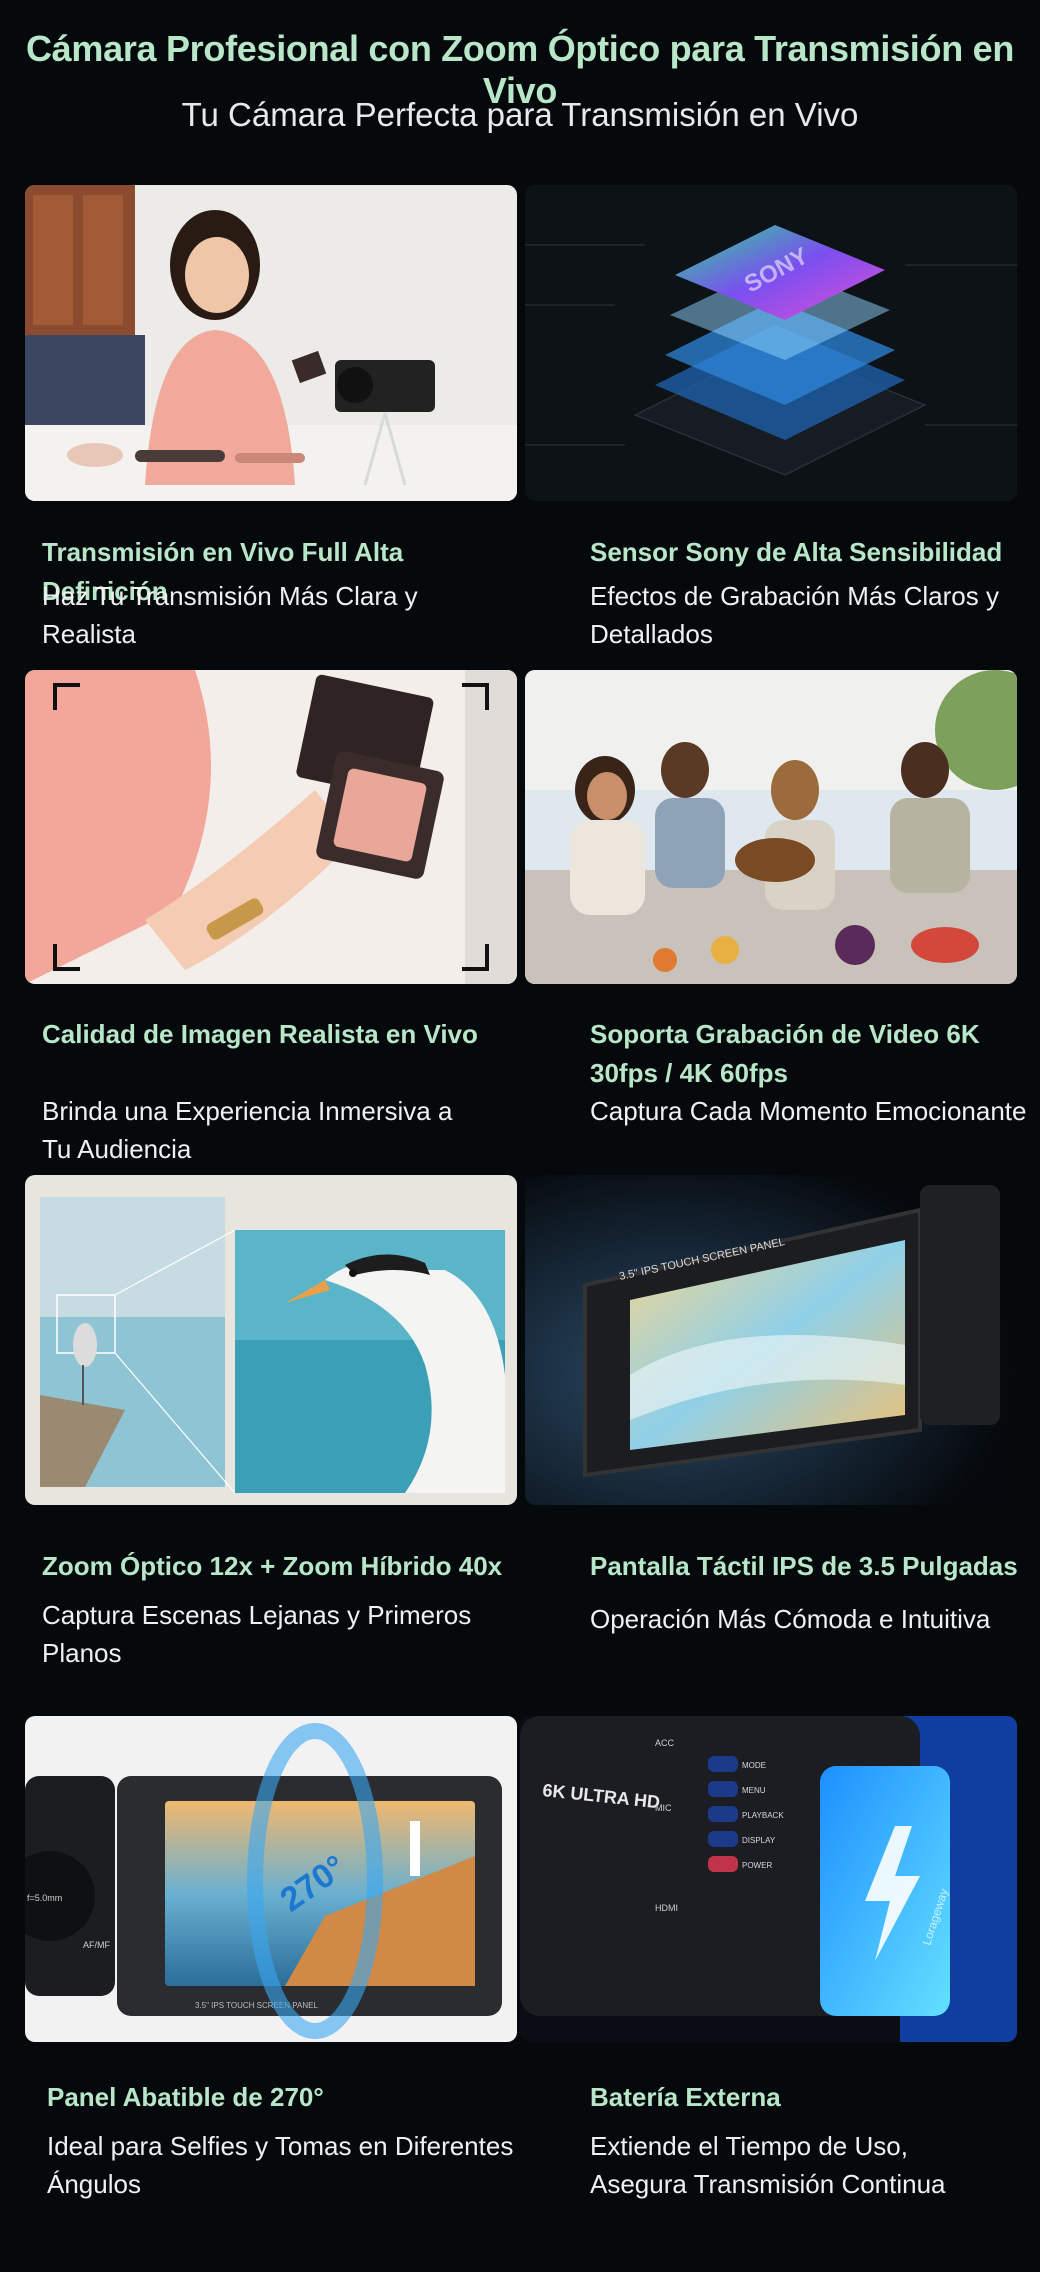 This screenshot has height=2272, width=1040. What do you see at coordinates (260, 1034) in the screenshot?
I see `feature-title-image-quality: Calidad de Imagen Realista en Vivo` at bounding box center [260, 1034].